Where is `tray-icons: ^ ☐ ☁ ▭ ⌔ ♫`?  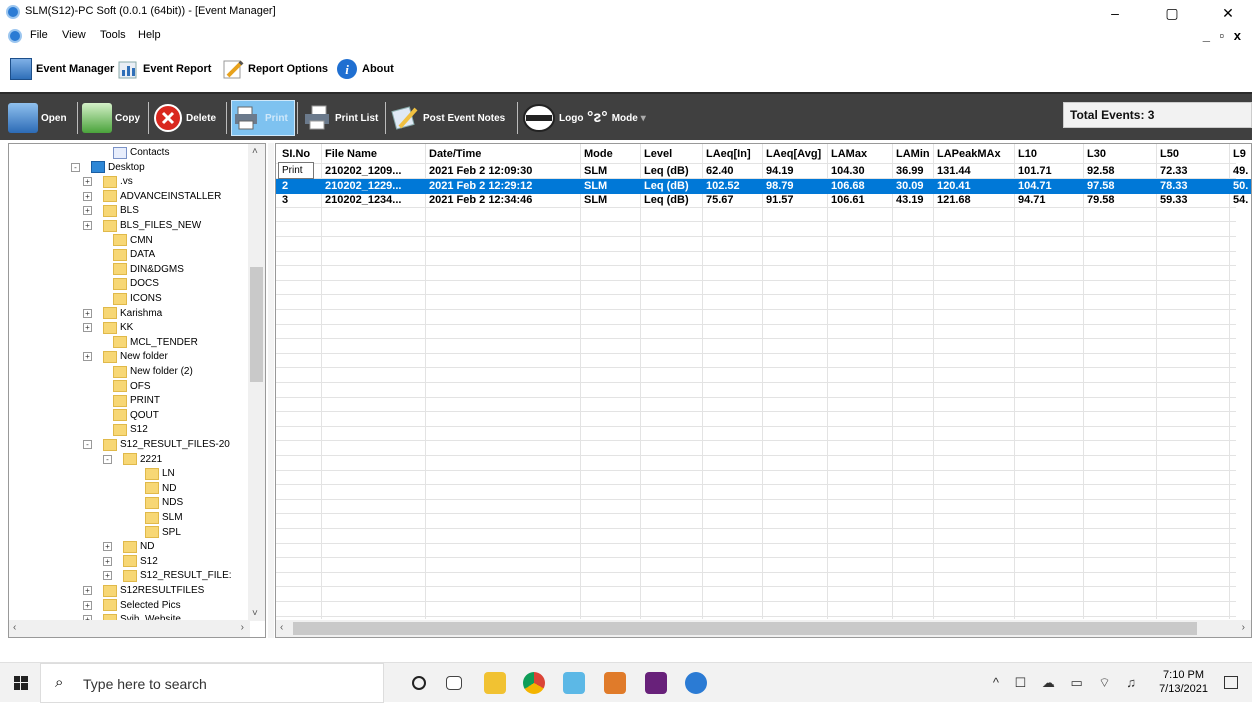 tray-icons: ^ ☐ ☁ ▭ ⌔ ♫ is located at coordinates (1067, 683).